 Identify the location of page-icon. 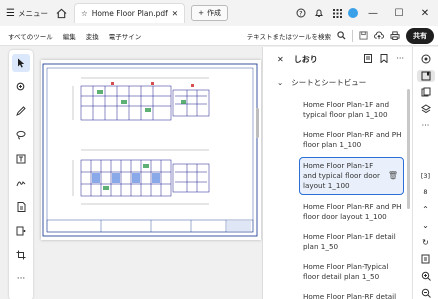
(21, 207).